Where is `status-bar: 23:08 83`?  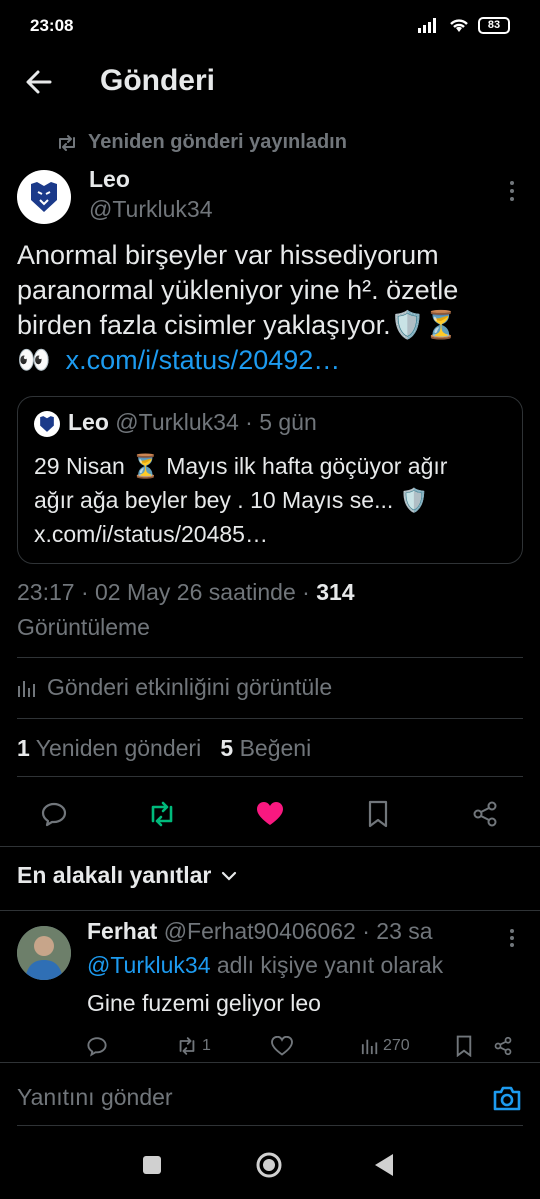
status-bar: 23:08 83 is located at coordinates (270, 26).